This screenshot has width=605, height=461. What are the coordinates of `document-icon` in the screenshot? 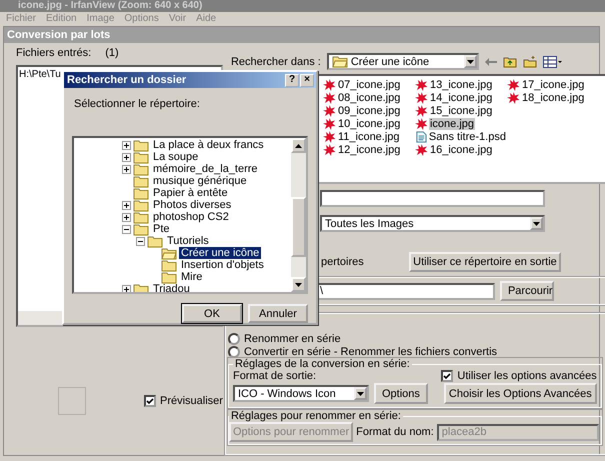 It's located at (420, 136).